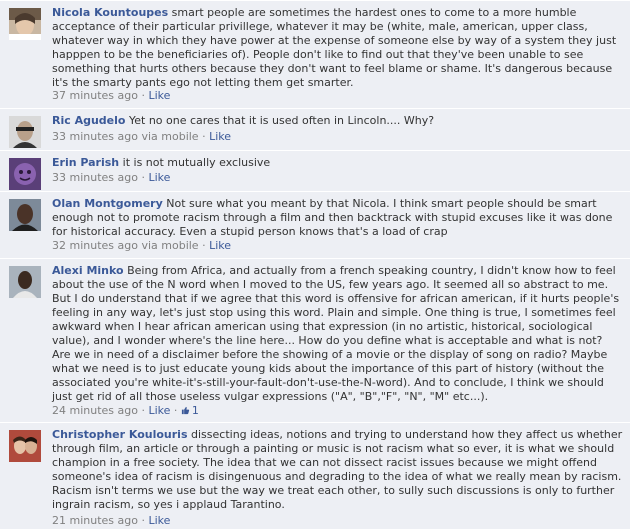 Image resolution: width=630 pixels, height=529 pixels. Describe the element at coordinates (88, 270) in the screenshot. I see `author-name-link: Alexi Minko` at that location.